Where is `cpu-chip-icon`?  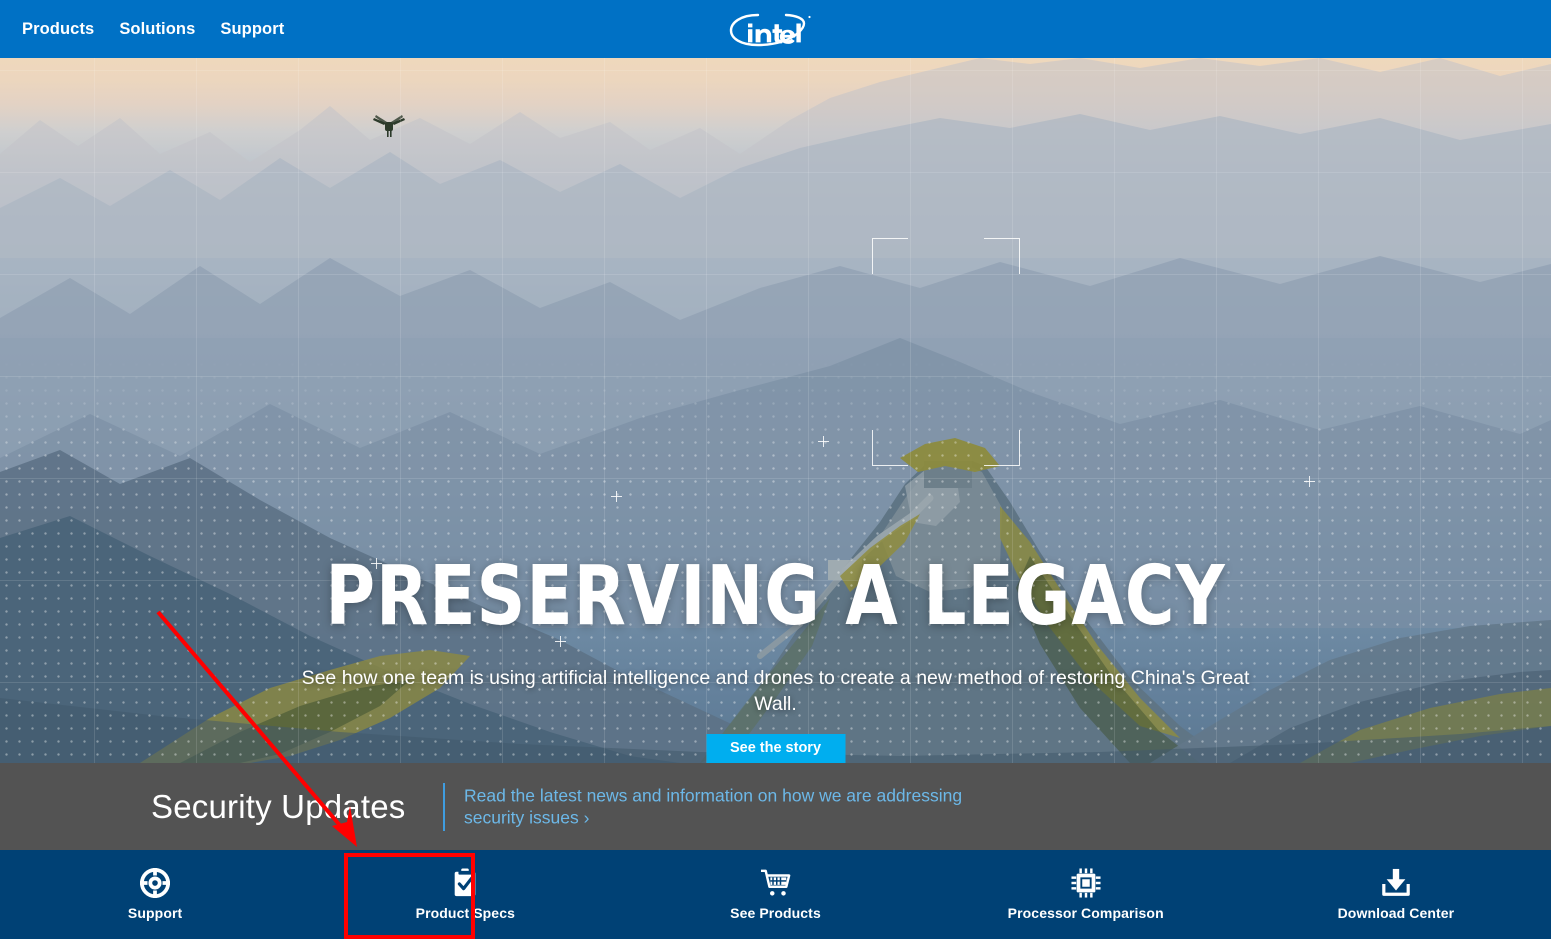 cpu-chip-icon is located at coordinates (1086, 883).